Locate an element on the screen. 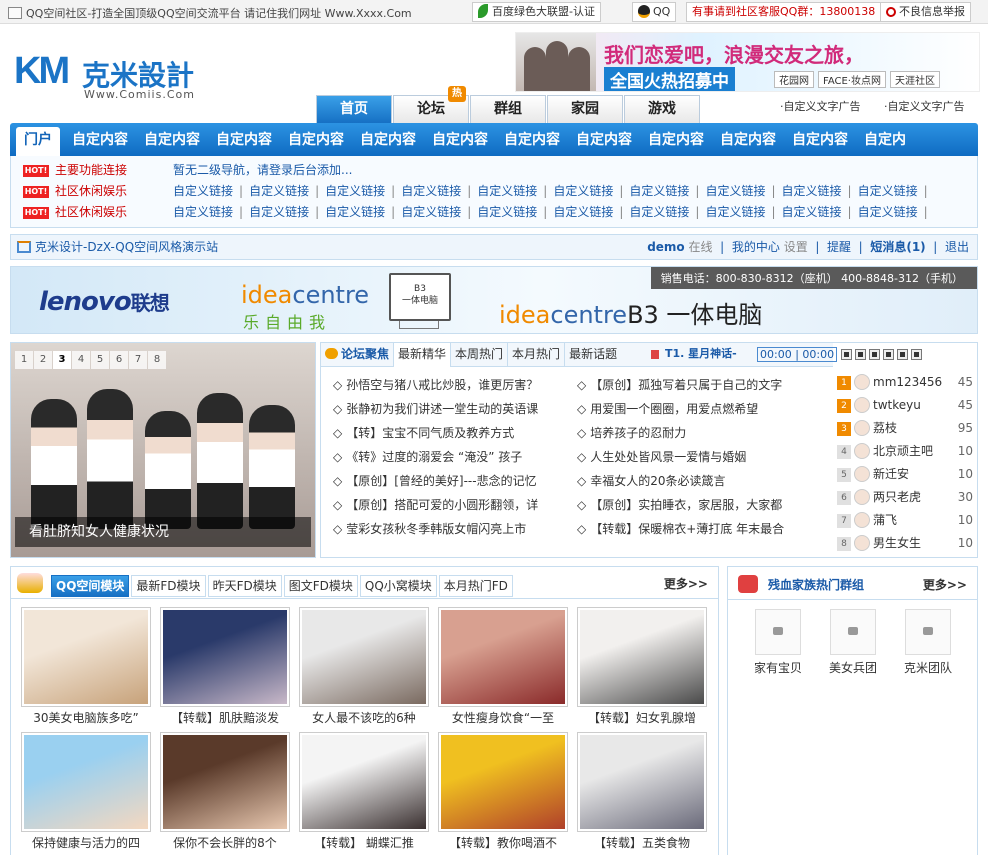  fd-thumbnail: 【转载】妇女乳腺增 is located at coordinates (642, 667).